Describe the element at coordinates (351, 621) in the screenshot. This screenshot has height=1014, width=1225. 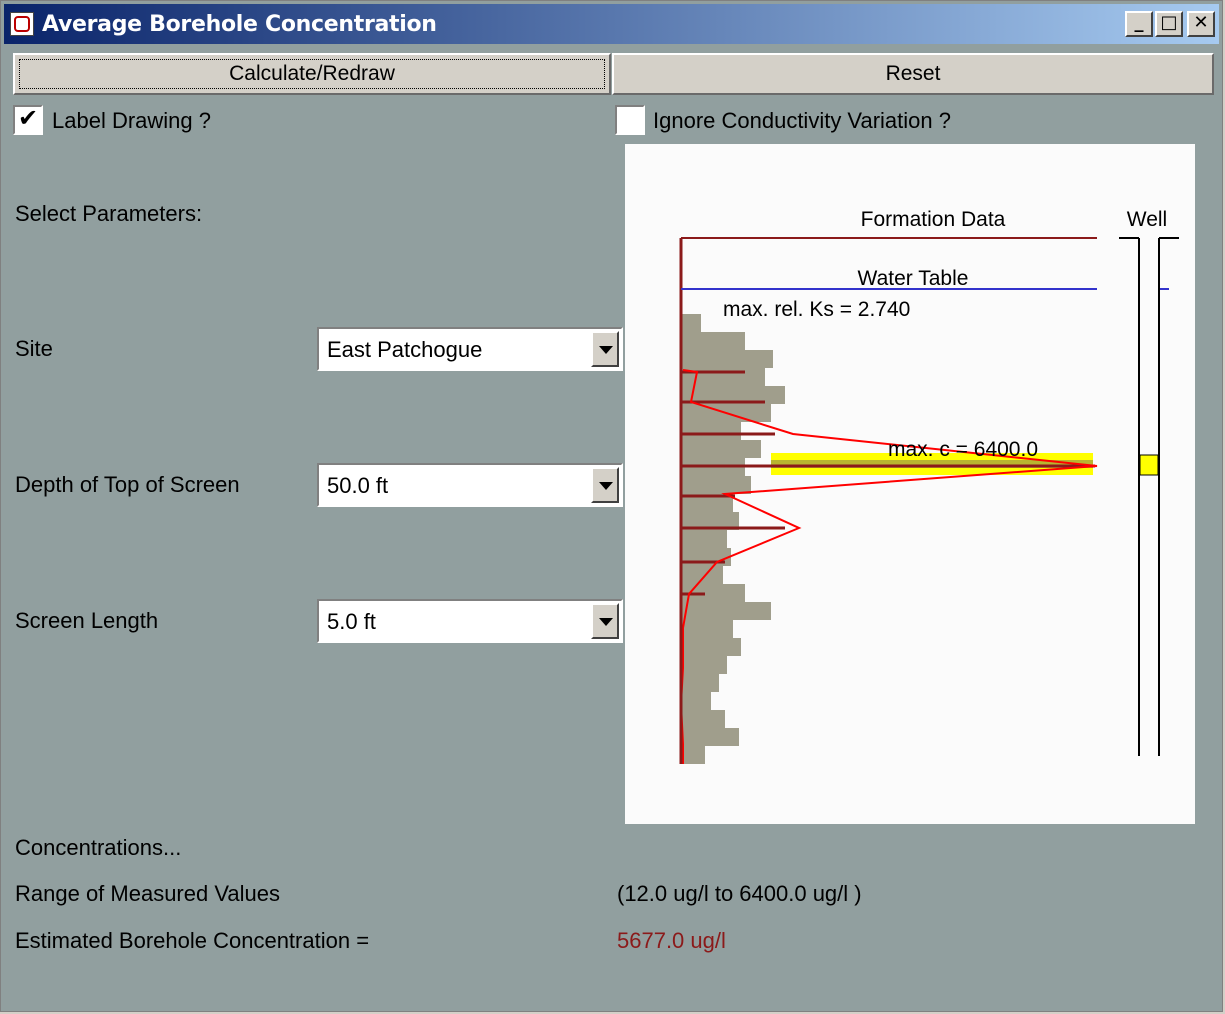
I see `screen-length-value: 5.0 ft` at that location.